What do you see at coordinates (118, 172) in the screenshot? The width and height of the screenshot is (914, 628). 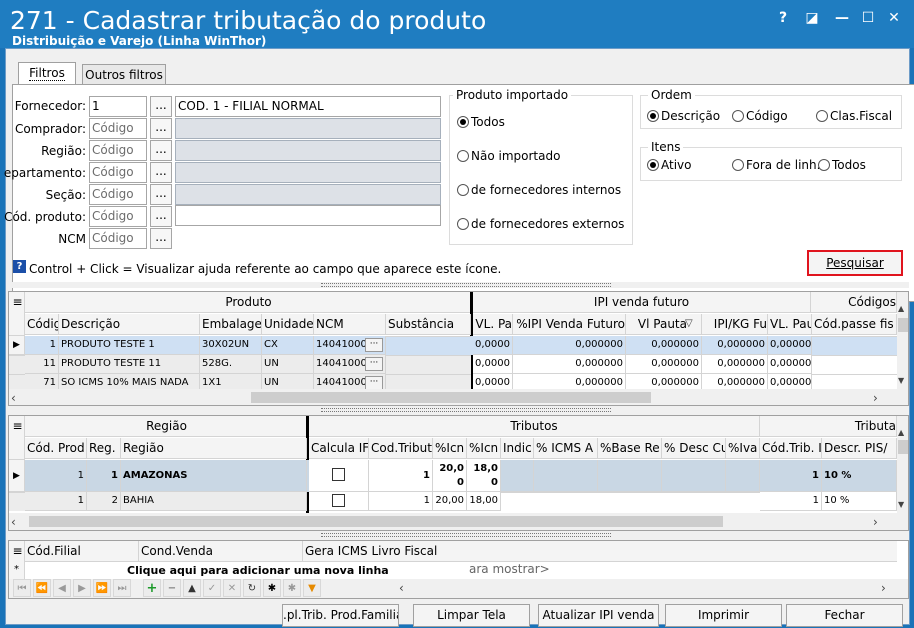 I see `departamento-code-input: Código` at bounding box center [118, 172].